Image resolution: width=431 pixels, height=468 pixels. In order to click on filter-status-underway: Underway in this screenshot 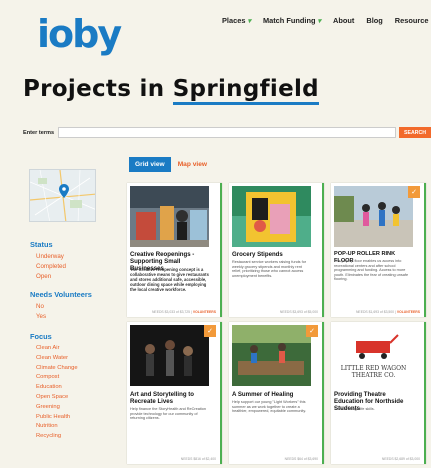, I will do `click(64, 257)`.